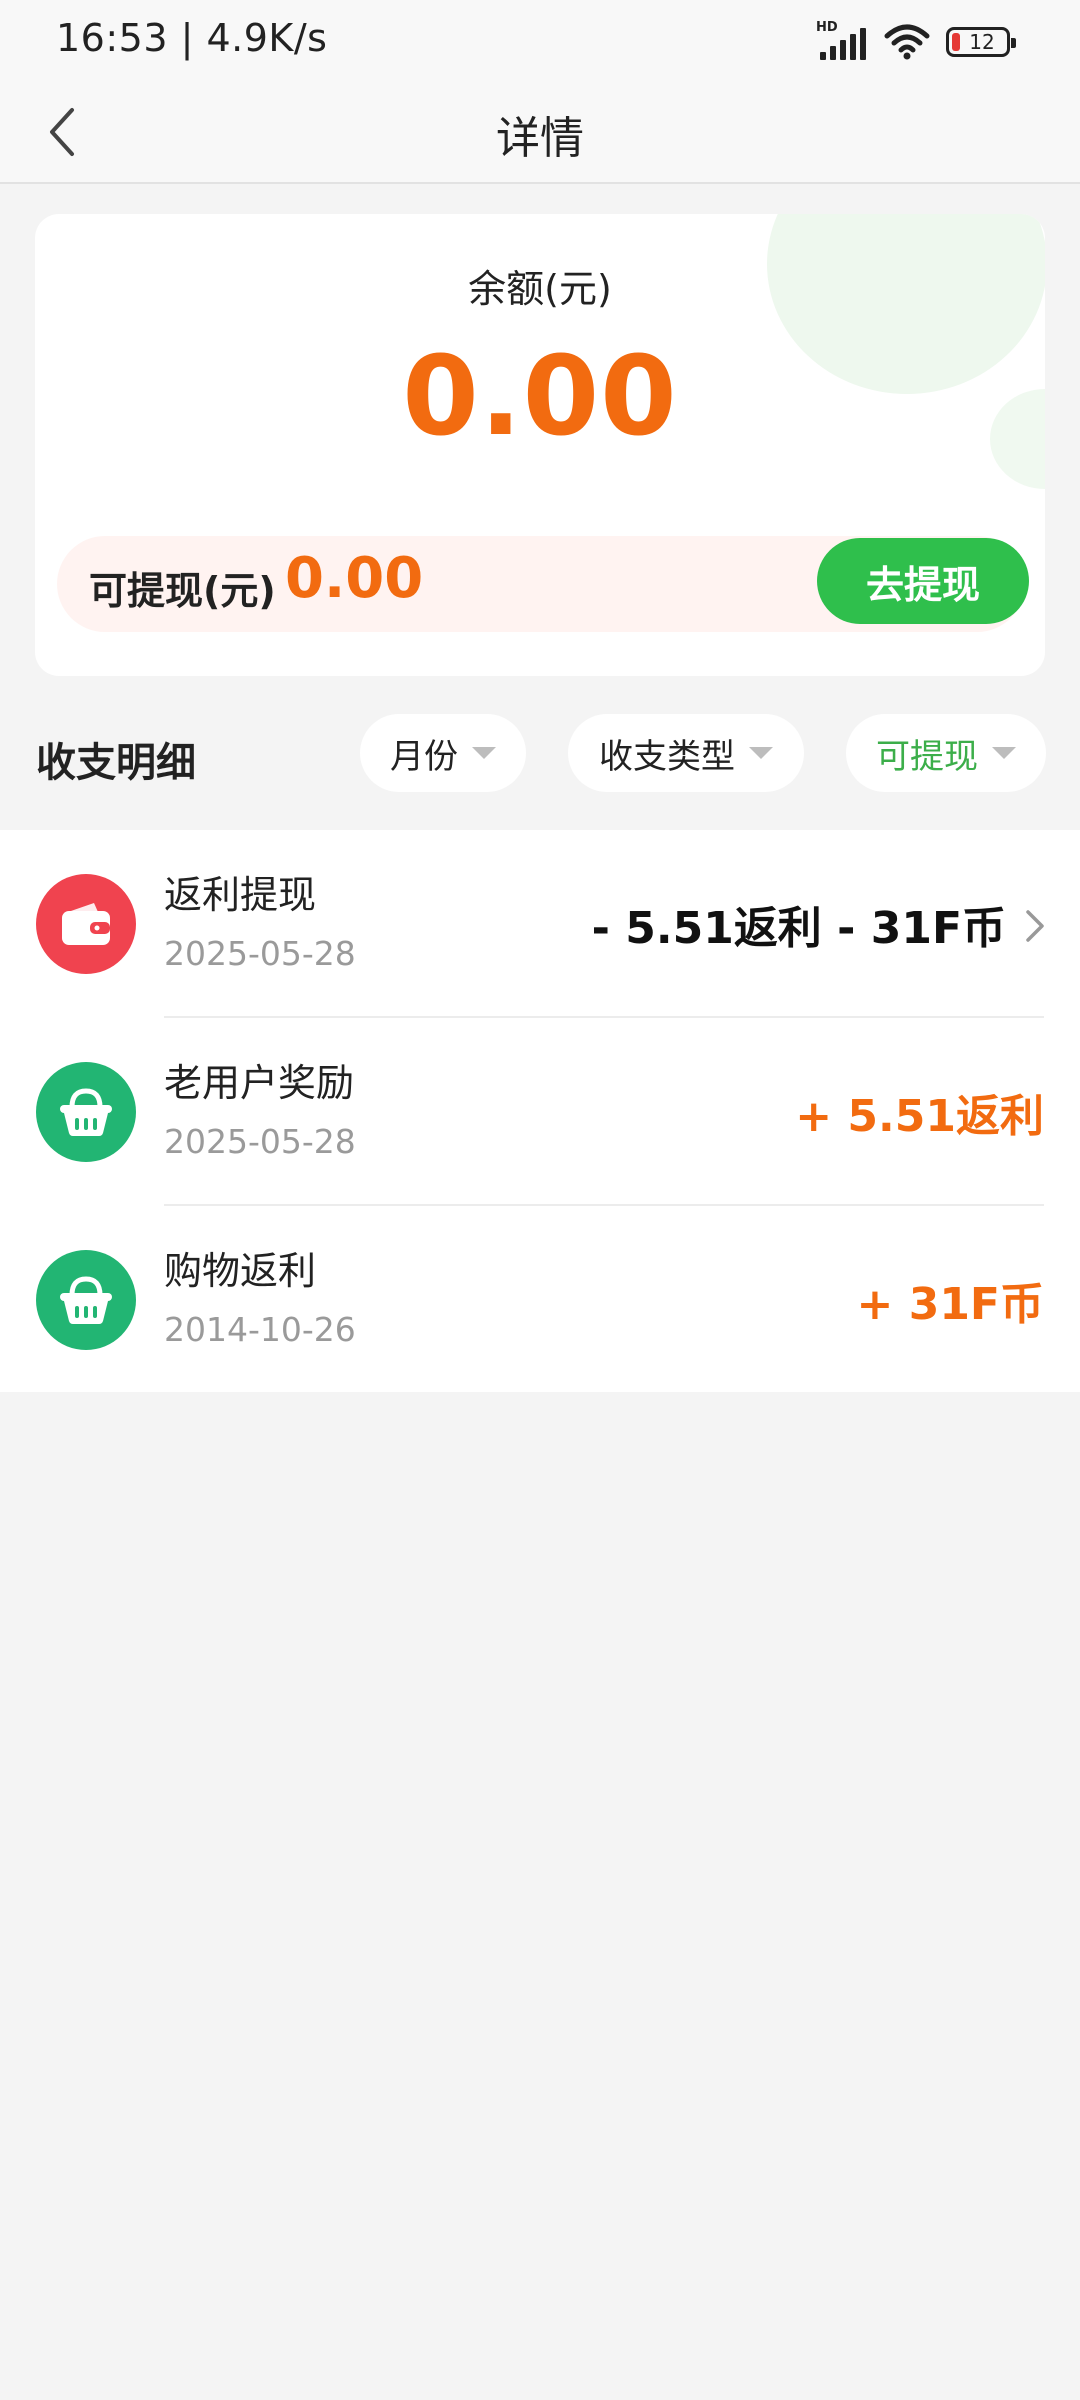  What do you see at coordinates (927, 756) in the screenshot?
I see `withdrawable-filter-label: 可提现` at bounding box center [927, 756].